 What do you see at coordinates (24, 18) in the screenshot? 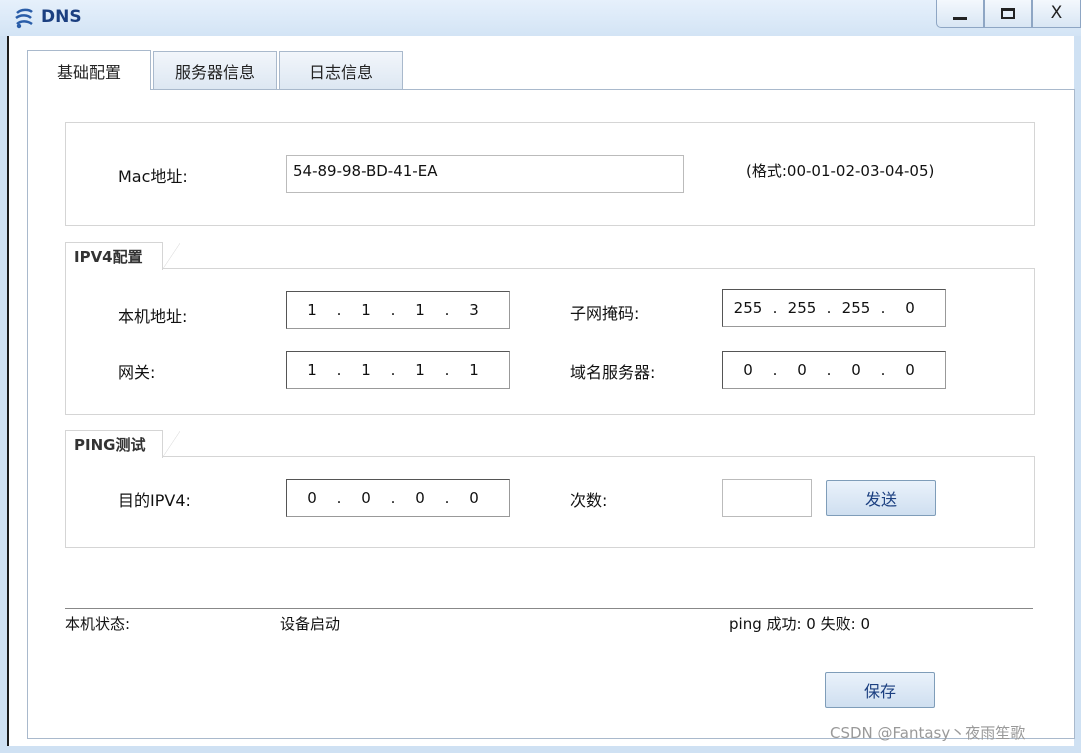
I see `dns-app-icon` at bounding box center [24, 18].